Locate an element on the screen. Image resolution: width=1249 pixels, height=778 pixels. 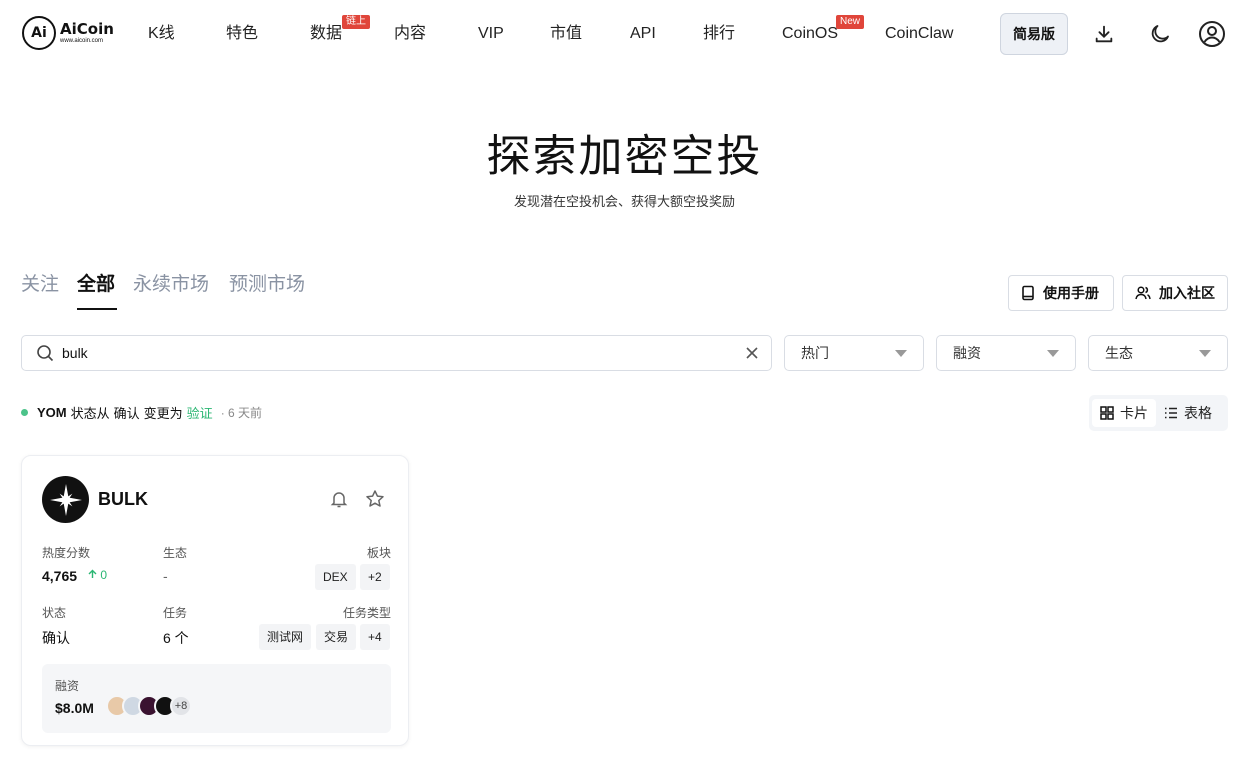
investors-more: +8 is located at coordinates (181, 706).